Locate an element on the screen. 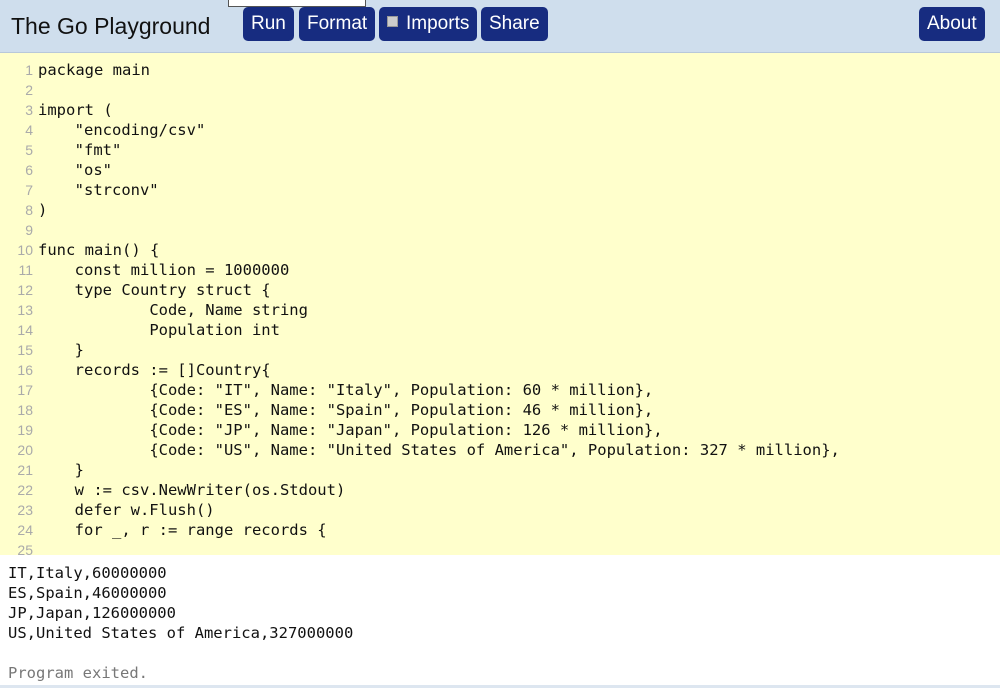 The height and width of the screenshot is (688, 1000). line-number: 1 is located at coordinates (29, 70).